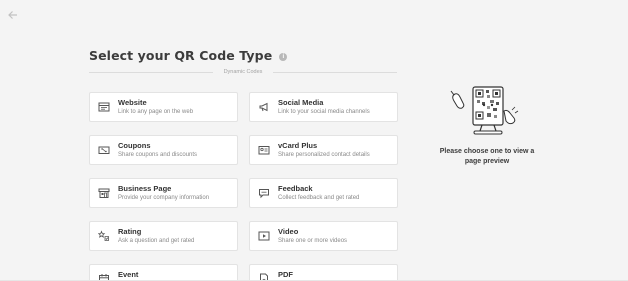  I want to click on page-title: Select your QR Code Type, so click(181, 55).